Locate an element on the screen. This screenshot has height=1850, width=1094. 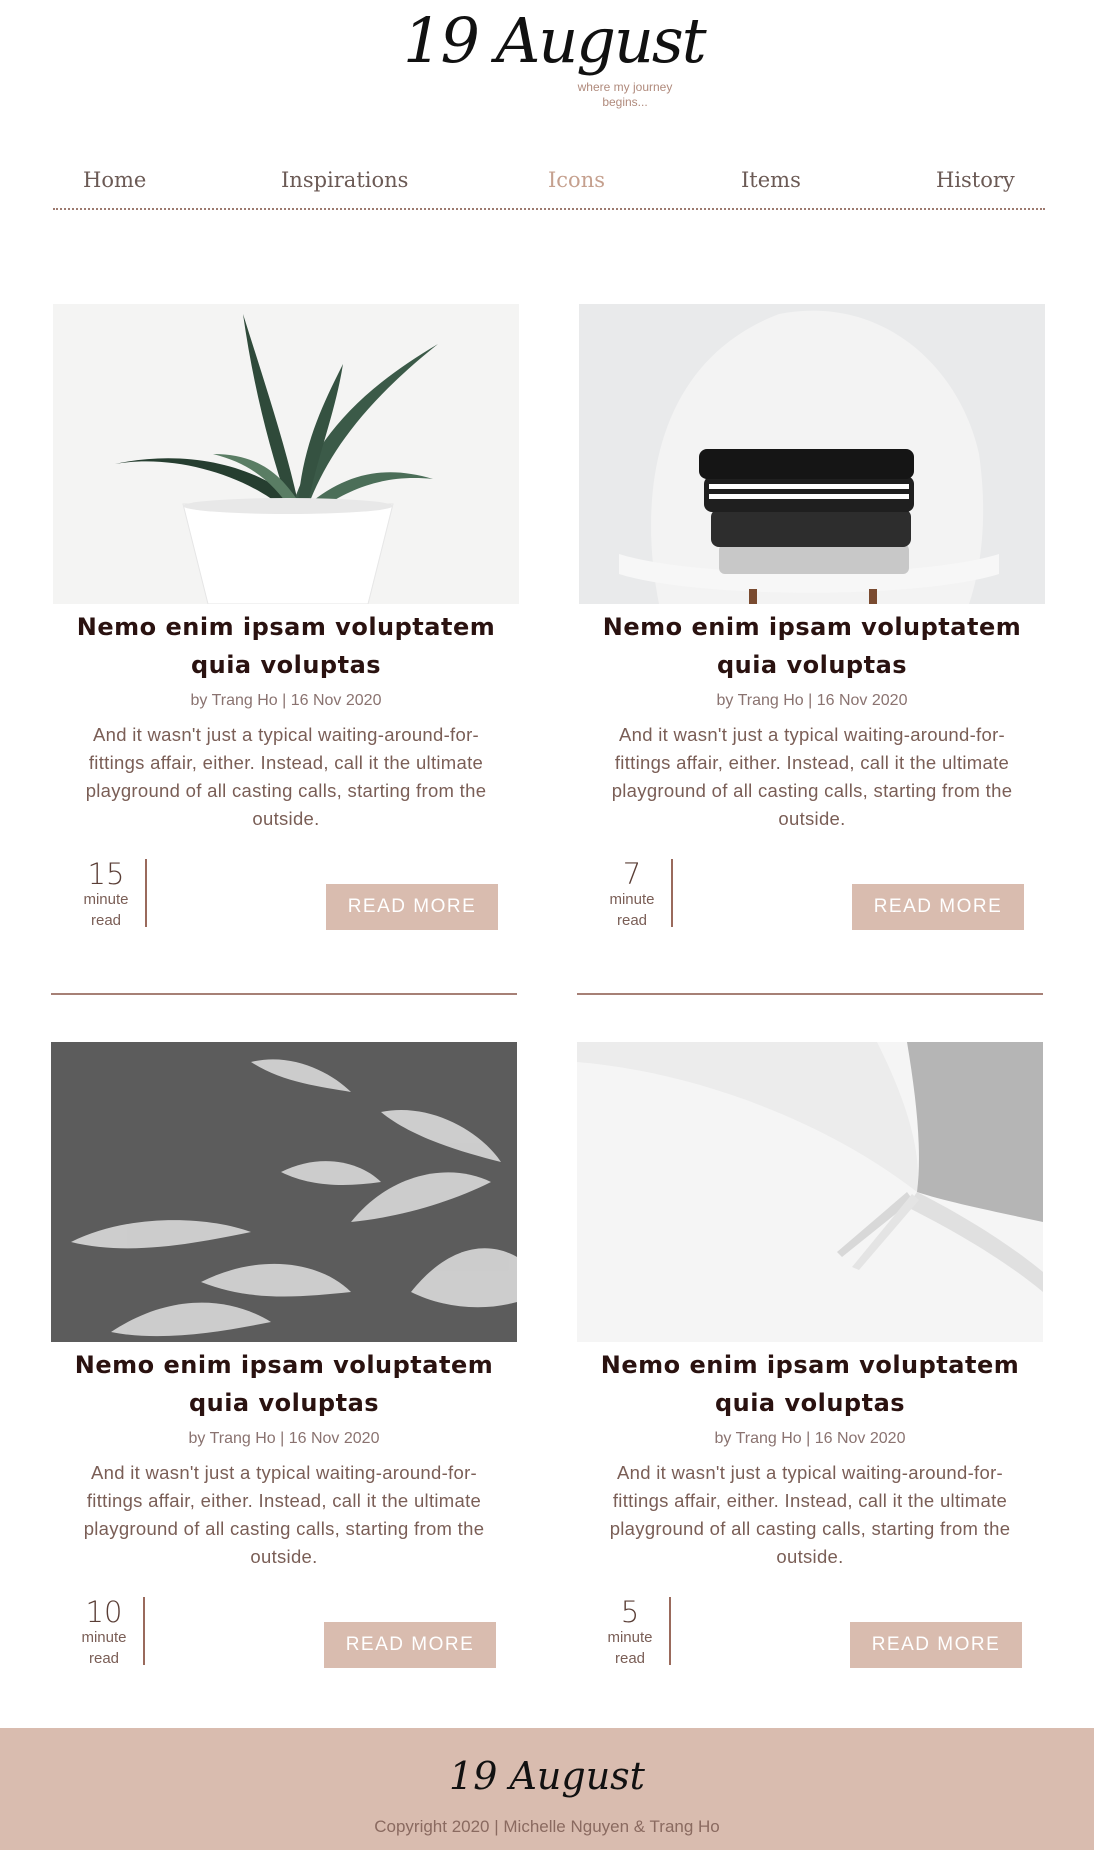
post-image-leaf-shadows is located at coordinates (284, 1192).